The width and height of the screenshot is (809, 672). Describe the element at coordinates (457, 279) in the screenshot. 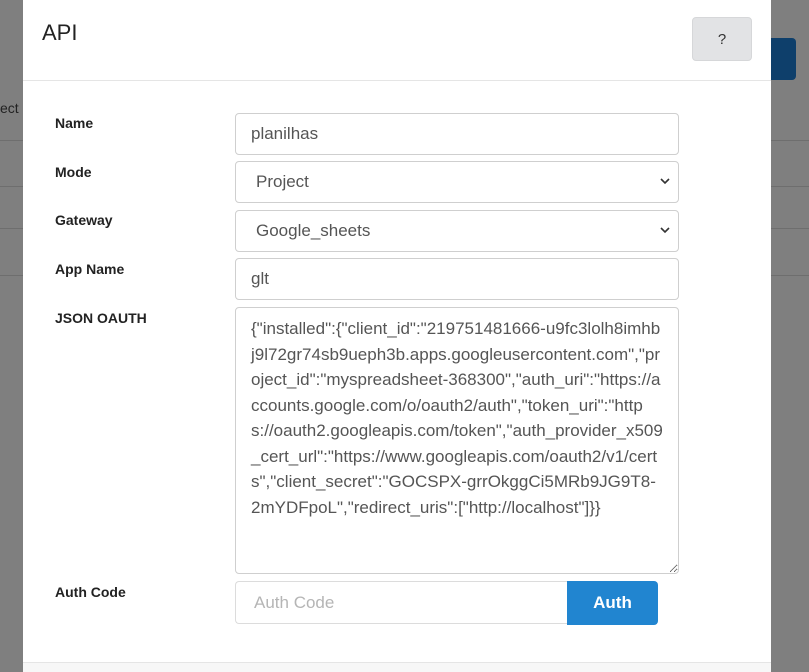

I see `app-name-input` at that location.